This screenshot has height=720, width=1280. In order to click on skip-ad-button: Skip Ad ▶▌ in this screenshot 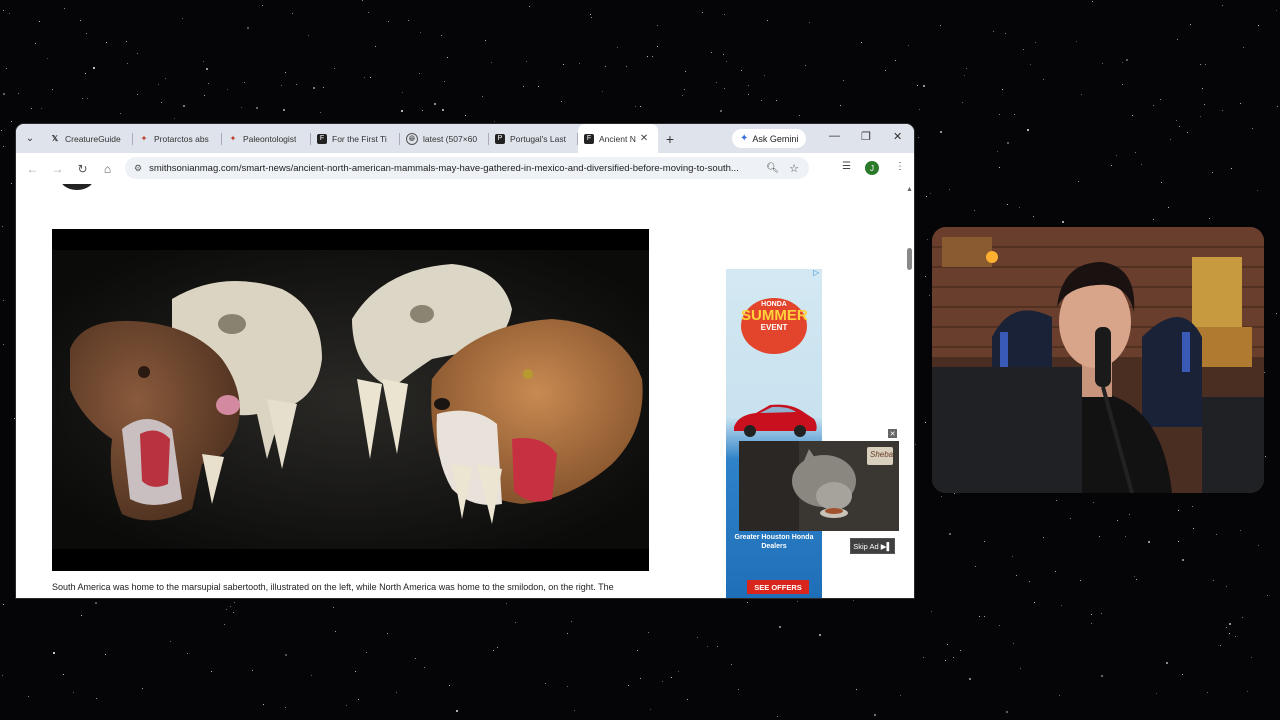, I will do `click(872, 546)`.